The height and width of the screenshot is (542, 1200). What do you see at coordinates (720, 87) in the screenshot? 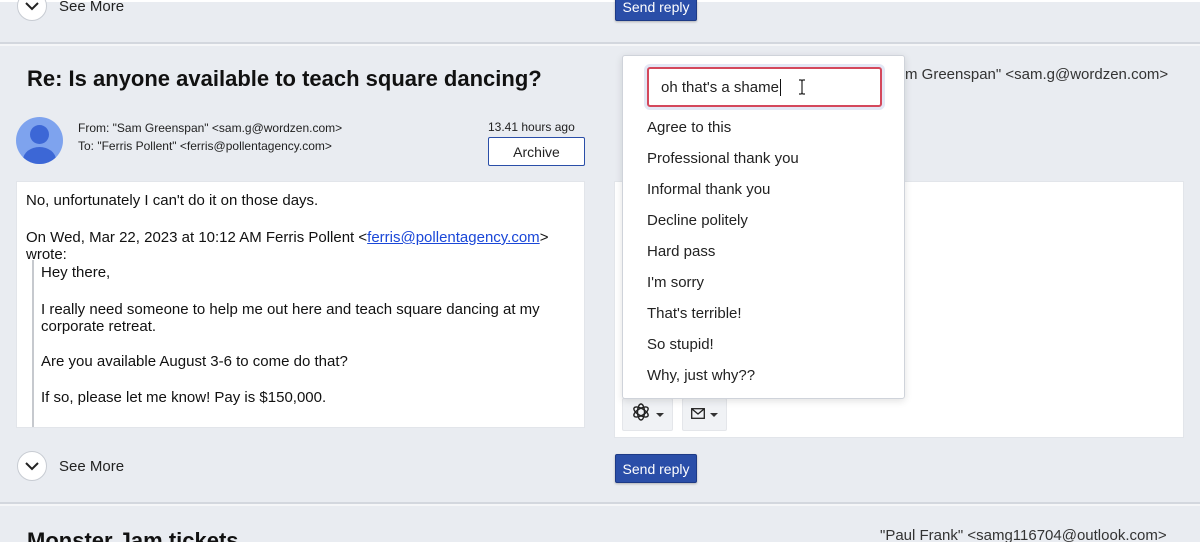
I see `reply-prompt-value: oh that's a shame` at bounding box center [720, 87].